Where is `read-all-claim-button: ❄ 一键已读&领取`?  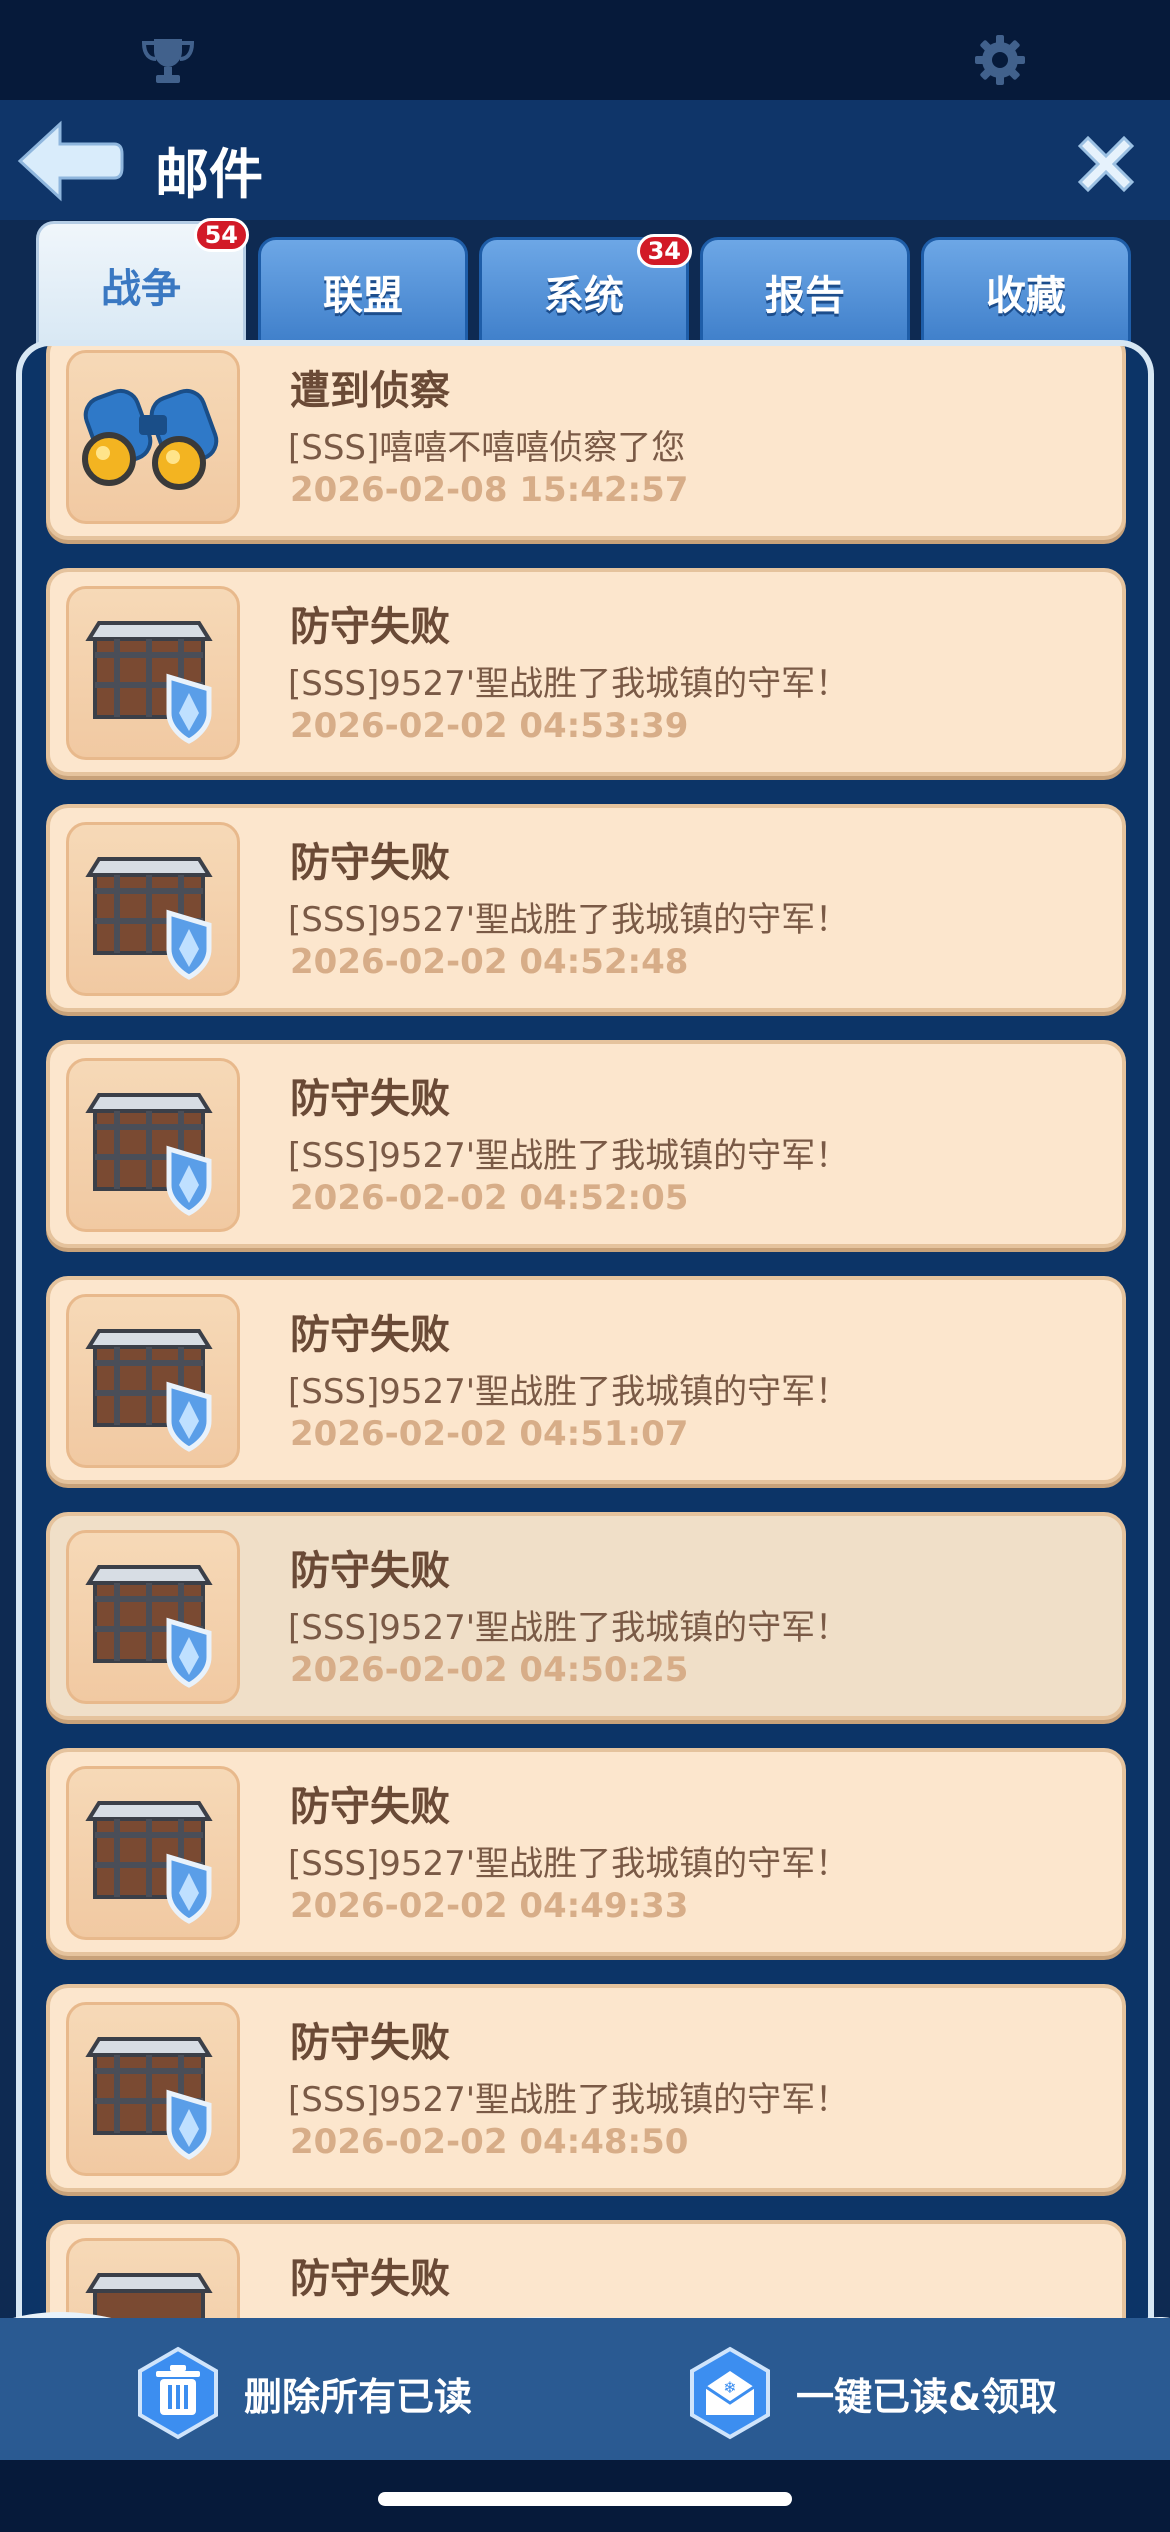
read-all-claim-button: ❄ 一键已读&领取 is located at coordinates (870, 2393).